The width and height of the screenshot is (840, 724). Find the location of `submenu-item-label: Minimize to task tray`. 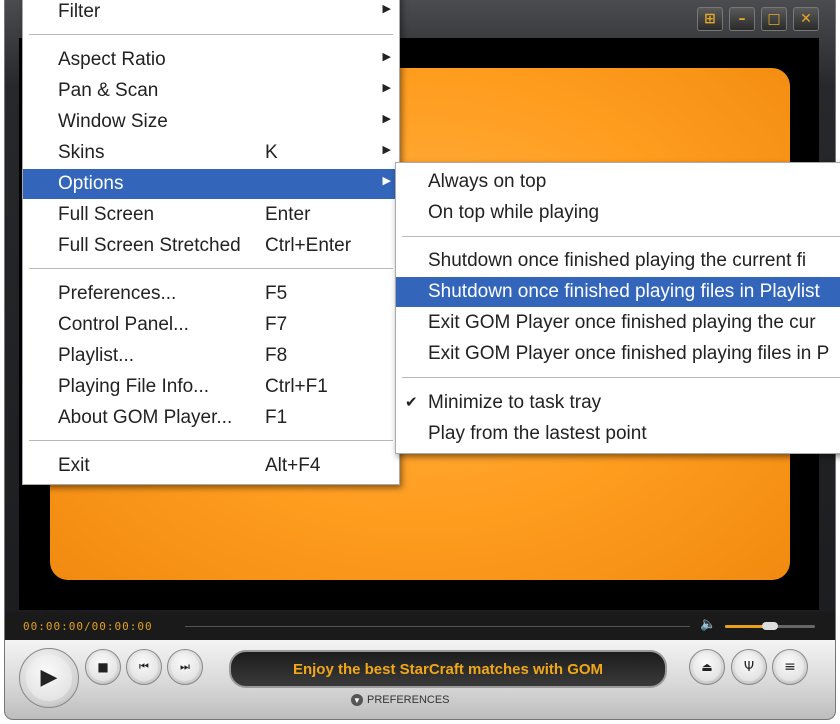

submenu-item-label: Minimize to task tray is located at coordinates (515, 402).